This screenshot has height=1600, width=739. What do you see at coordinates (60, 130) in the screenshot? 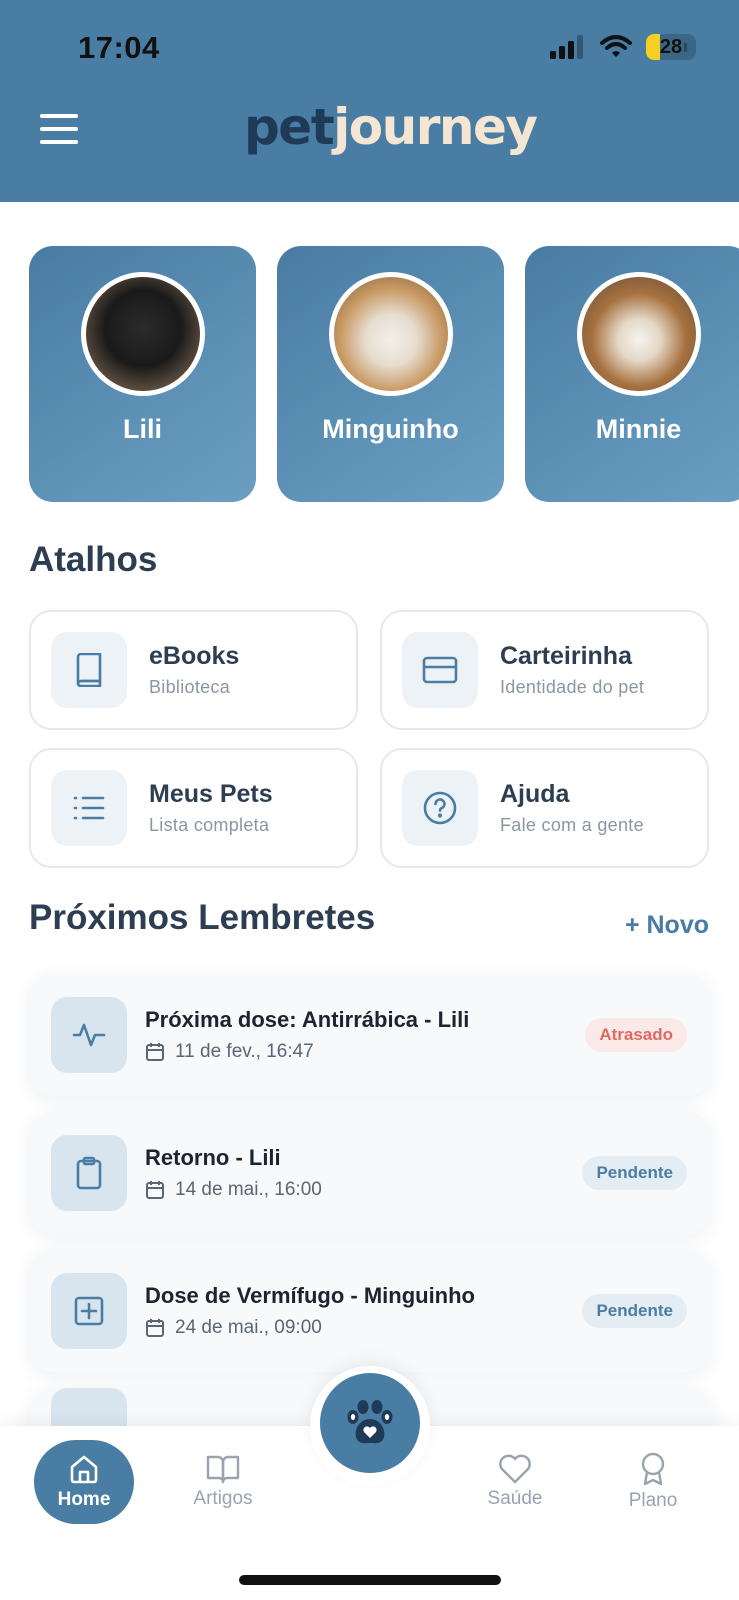
I see `menu-button` at bounding box center [60, 130].